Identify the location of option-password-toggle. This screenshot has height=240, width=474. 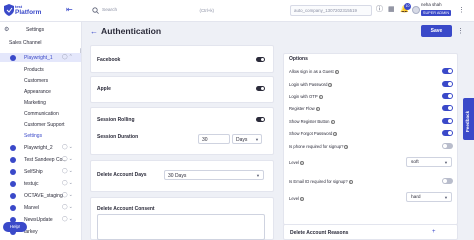
(447, 84).